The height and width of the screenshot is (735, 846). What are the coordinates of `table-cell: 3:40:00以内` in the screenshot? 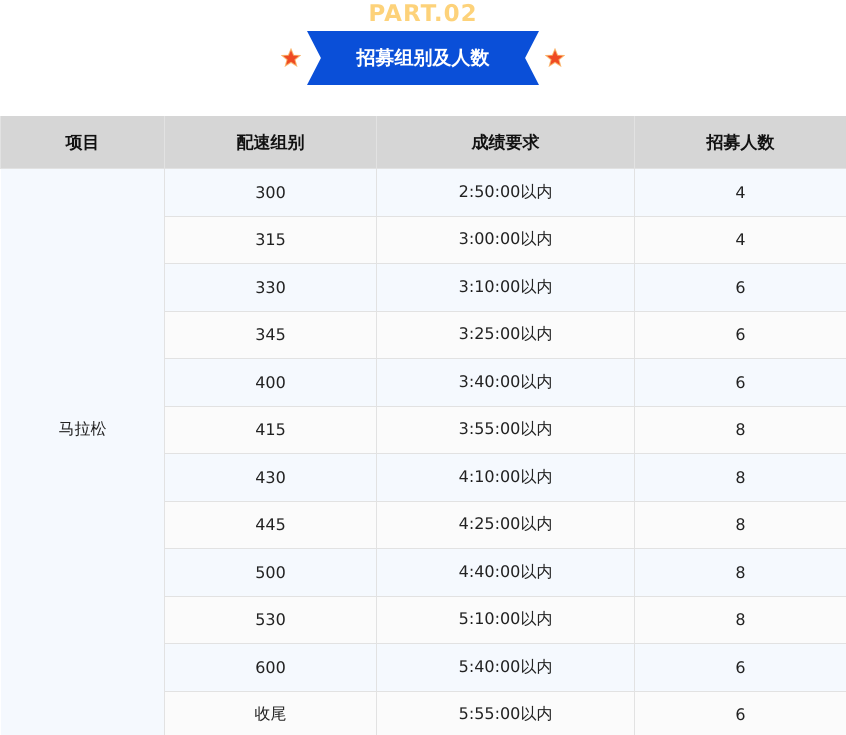 It's located at (505, 382).